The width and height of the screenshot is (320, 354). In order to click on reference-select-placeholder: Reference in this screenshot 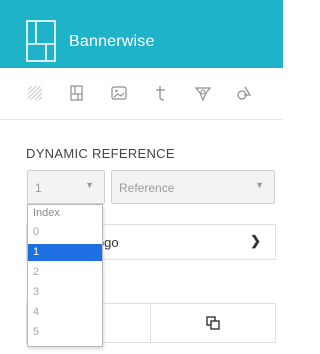, I will do `click(147, 188)`.